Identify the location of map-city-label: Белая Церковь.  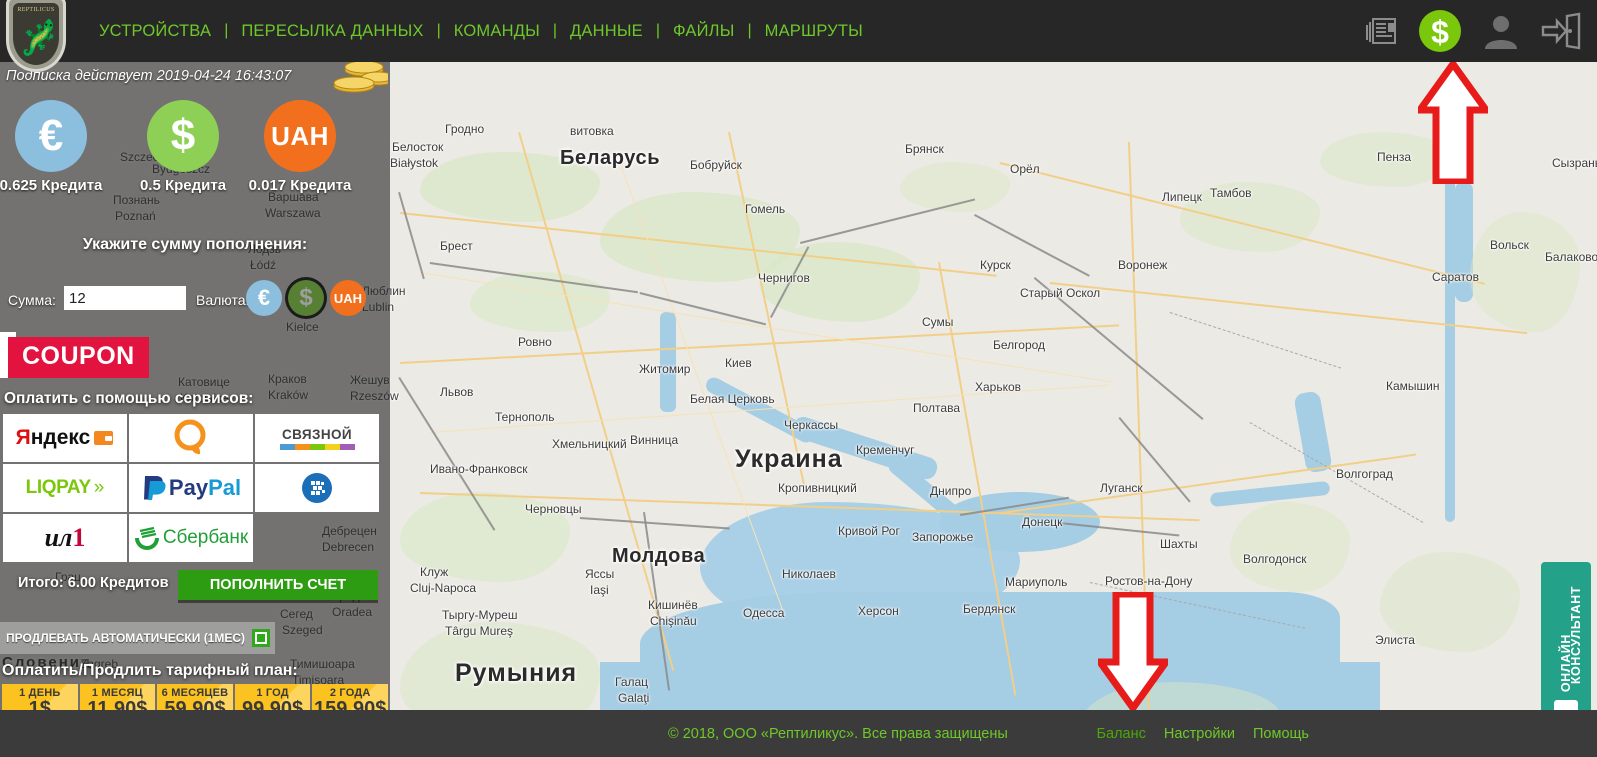
(732, 399).